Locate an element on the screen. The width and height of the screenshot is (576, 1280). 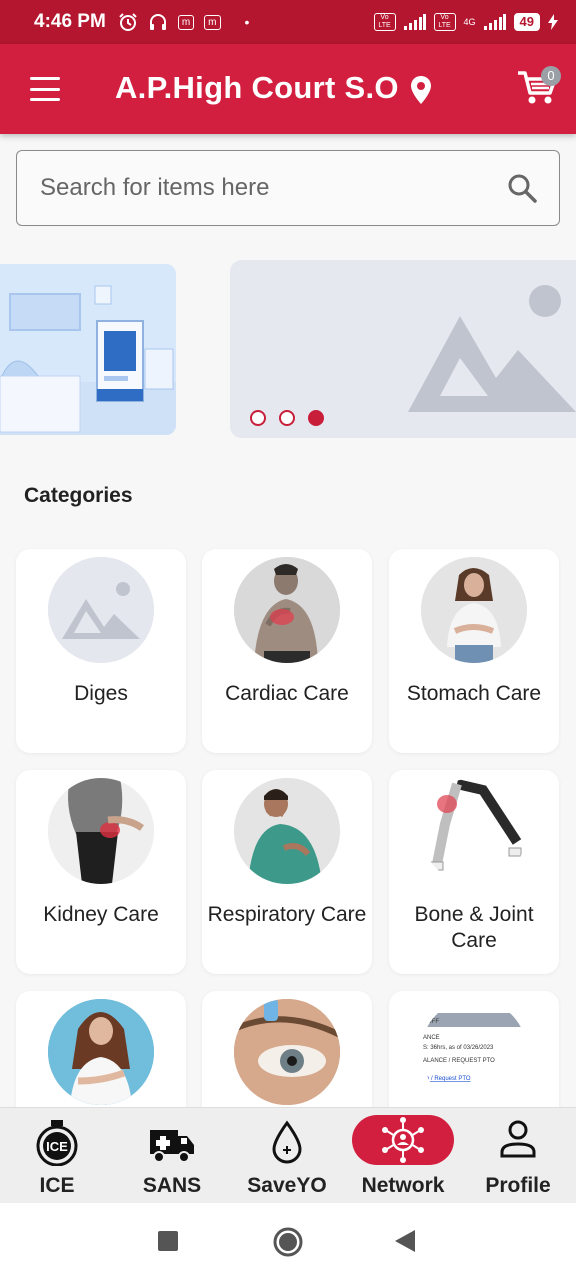
ambulance-icon is located at coordinates (172, 1146).